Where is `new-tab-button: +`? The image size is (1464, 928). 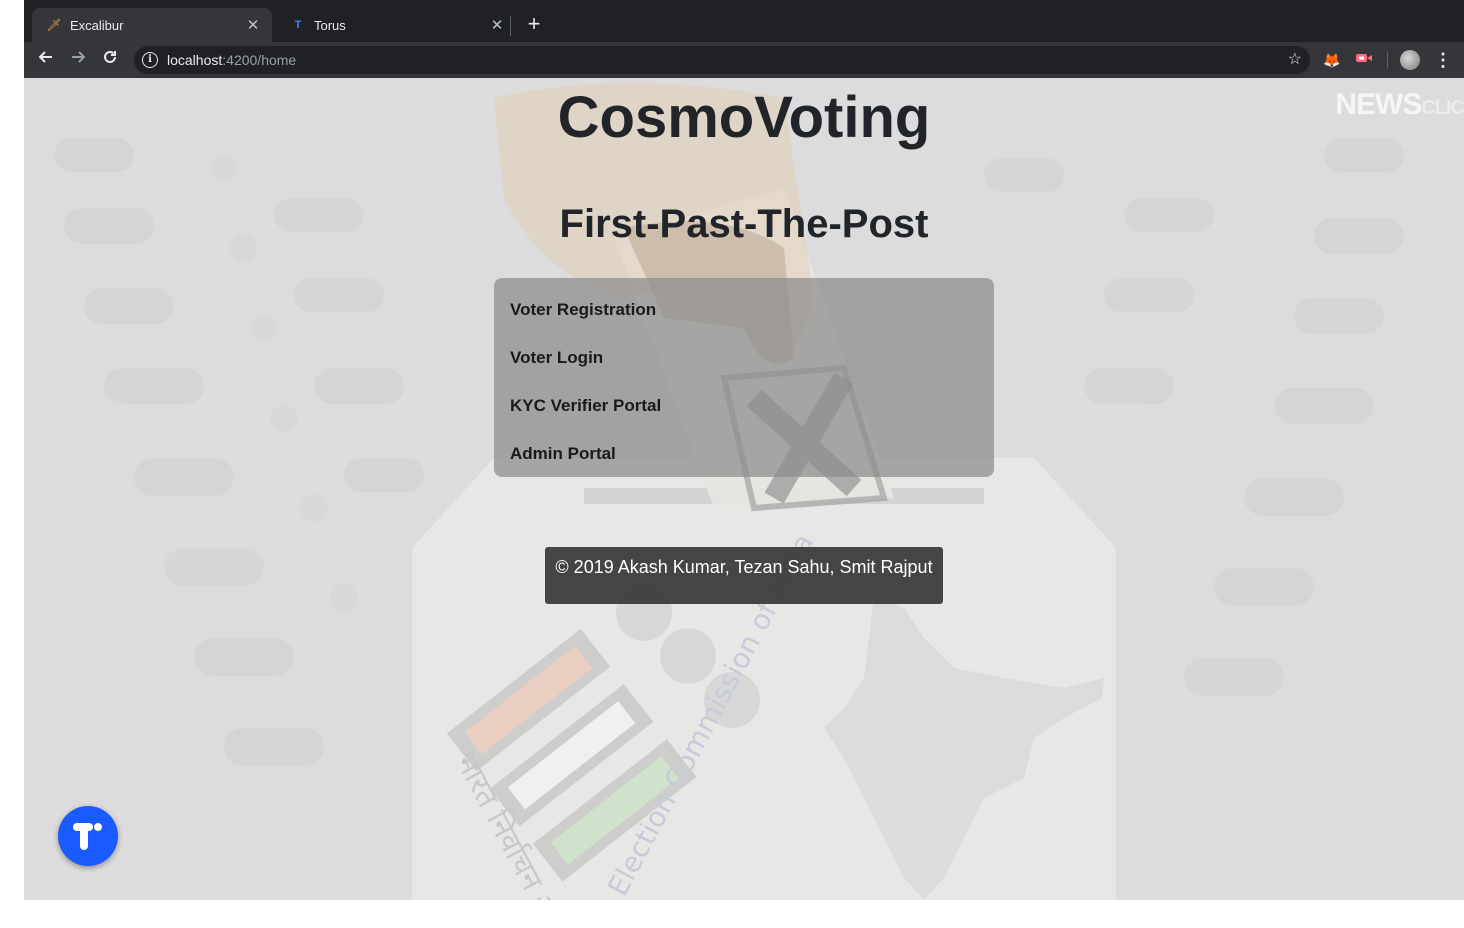
new-tab-button: + is located at coordinates (534, 25).